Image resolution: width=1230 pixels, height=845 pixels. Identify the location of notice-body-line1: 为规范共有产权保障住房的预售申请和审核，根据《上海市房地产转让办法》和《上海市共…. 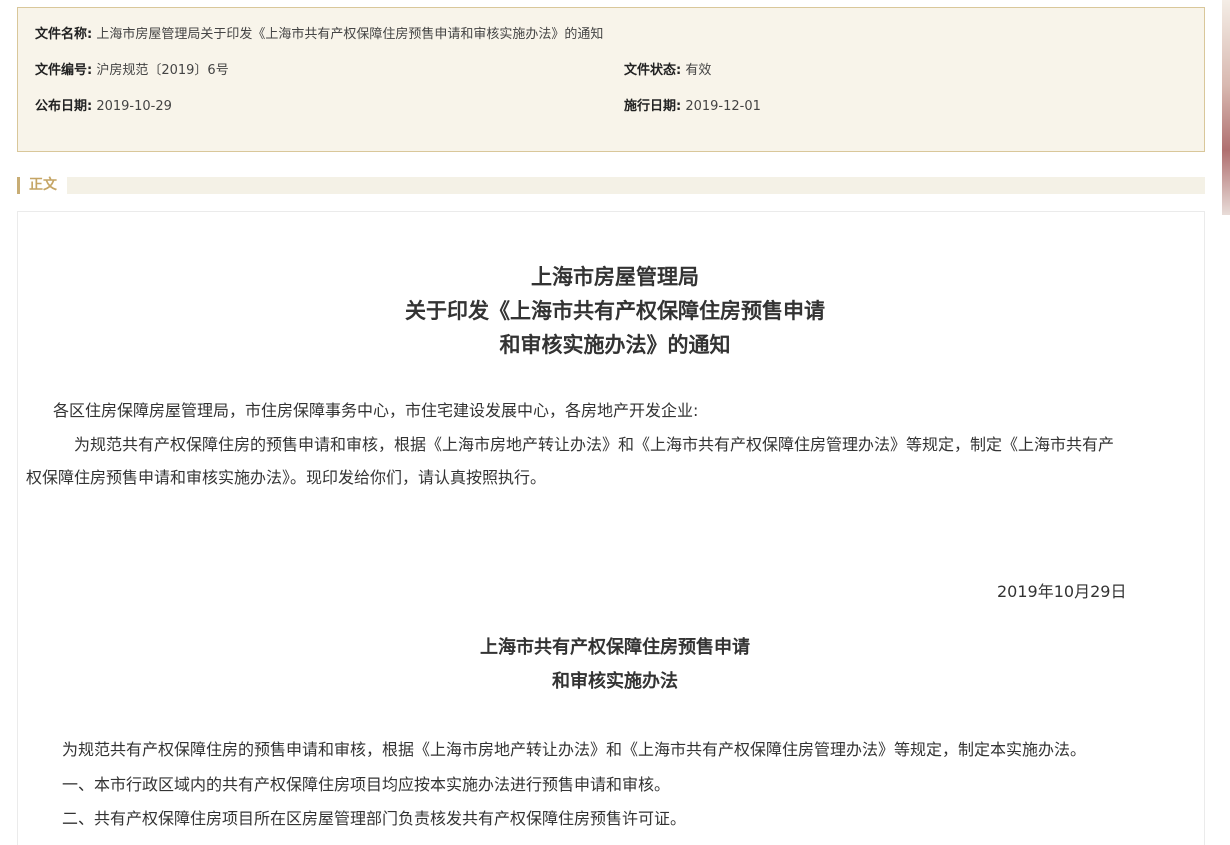
(594, 444).